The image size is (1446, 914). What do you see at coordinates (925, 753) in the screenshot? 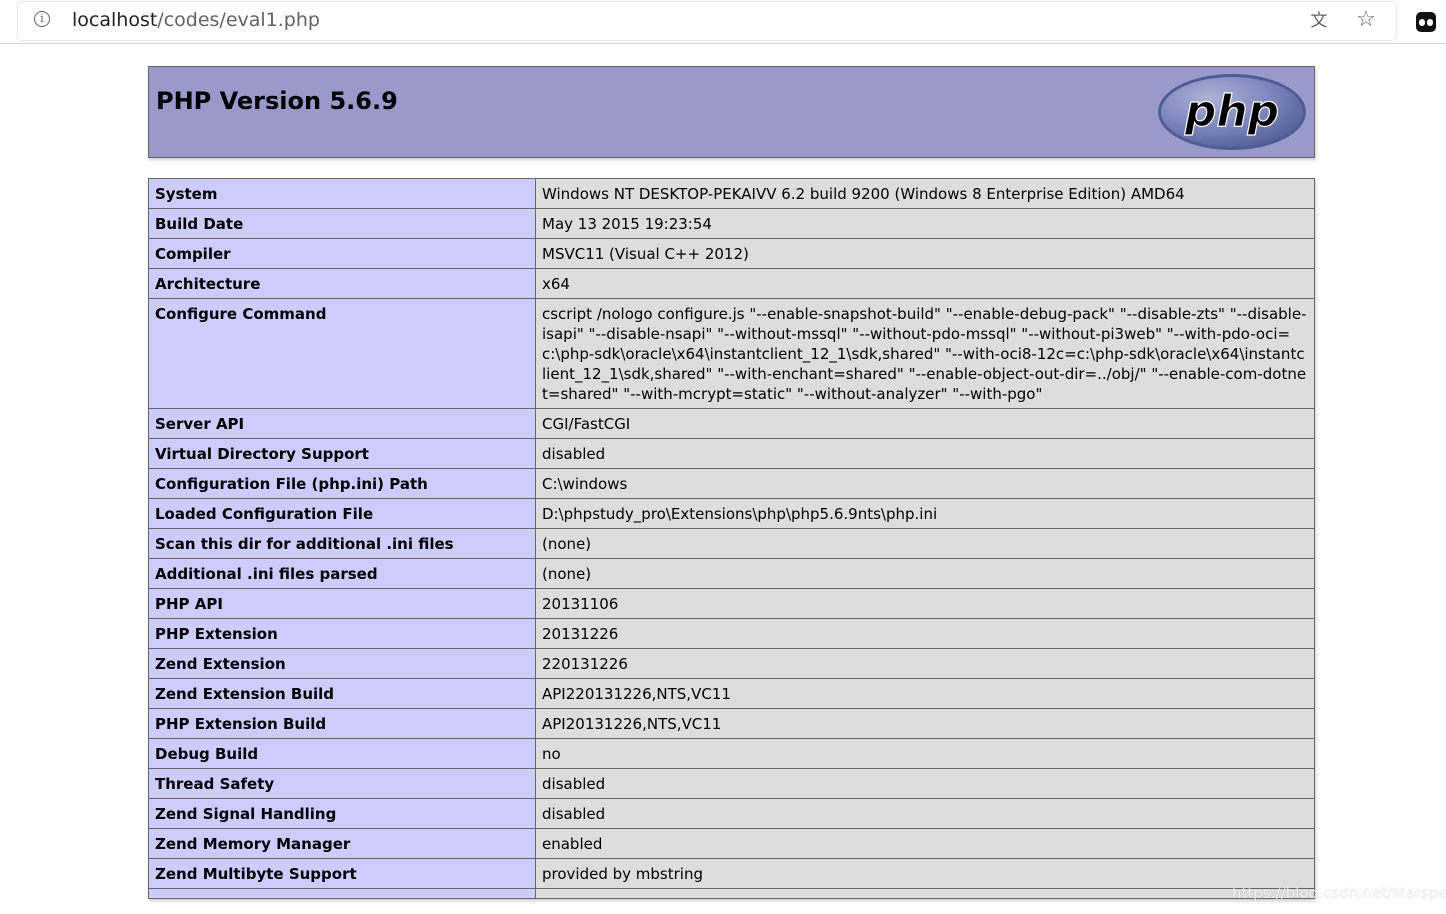
I see `row-value: no` at bounding box center [925, 753].